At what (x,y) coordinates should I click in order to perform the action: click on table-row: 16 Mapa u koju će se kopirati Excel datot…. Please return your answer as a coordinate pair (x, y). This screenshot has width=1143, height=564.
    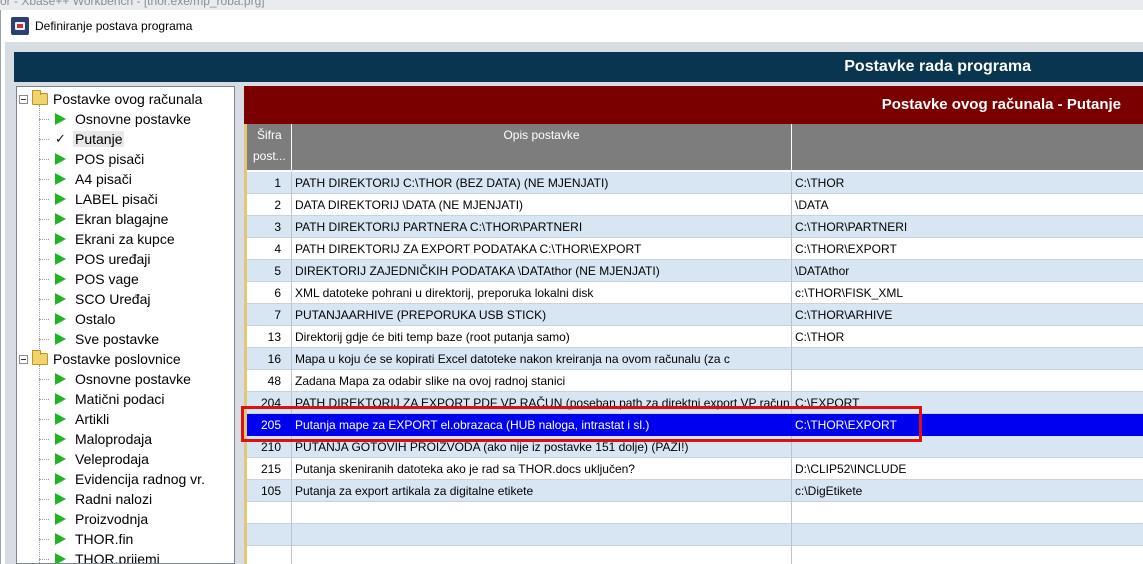
    Looking at the image, I should click on (695, 359).